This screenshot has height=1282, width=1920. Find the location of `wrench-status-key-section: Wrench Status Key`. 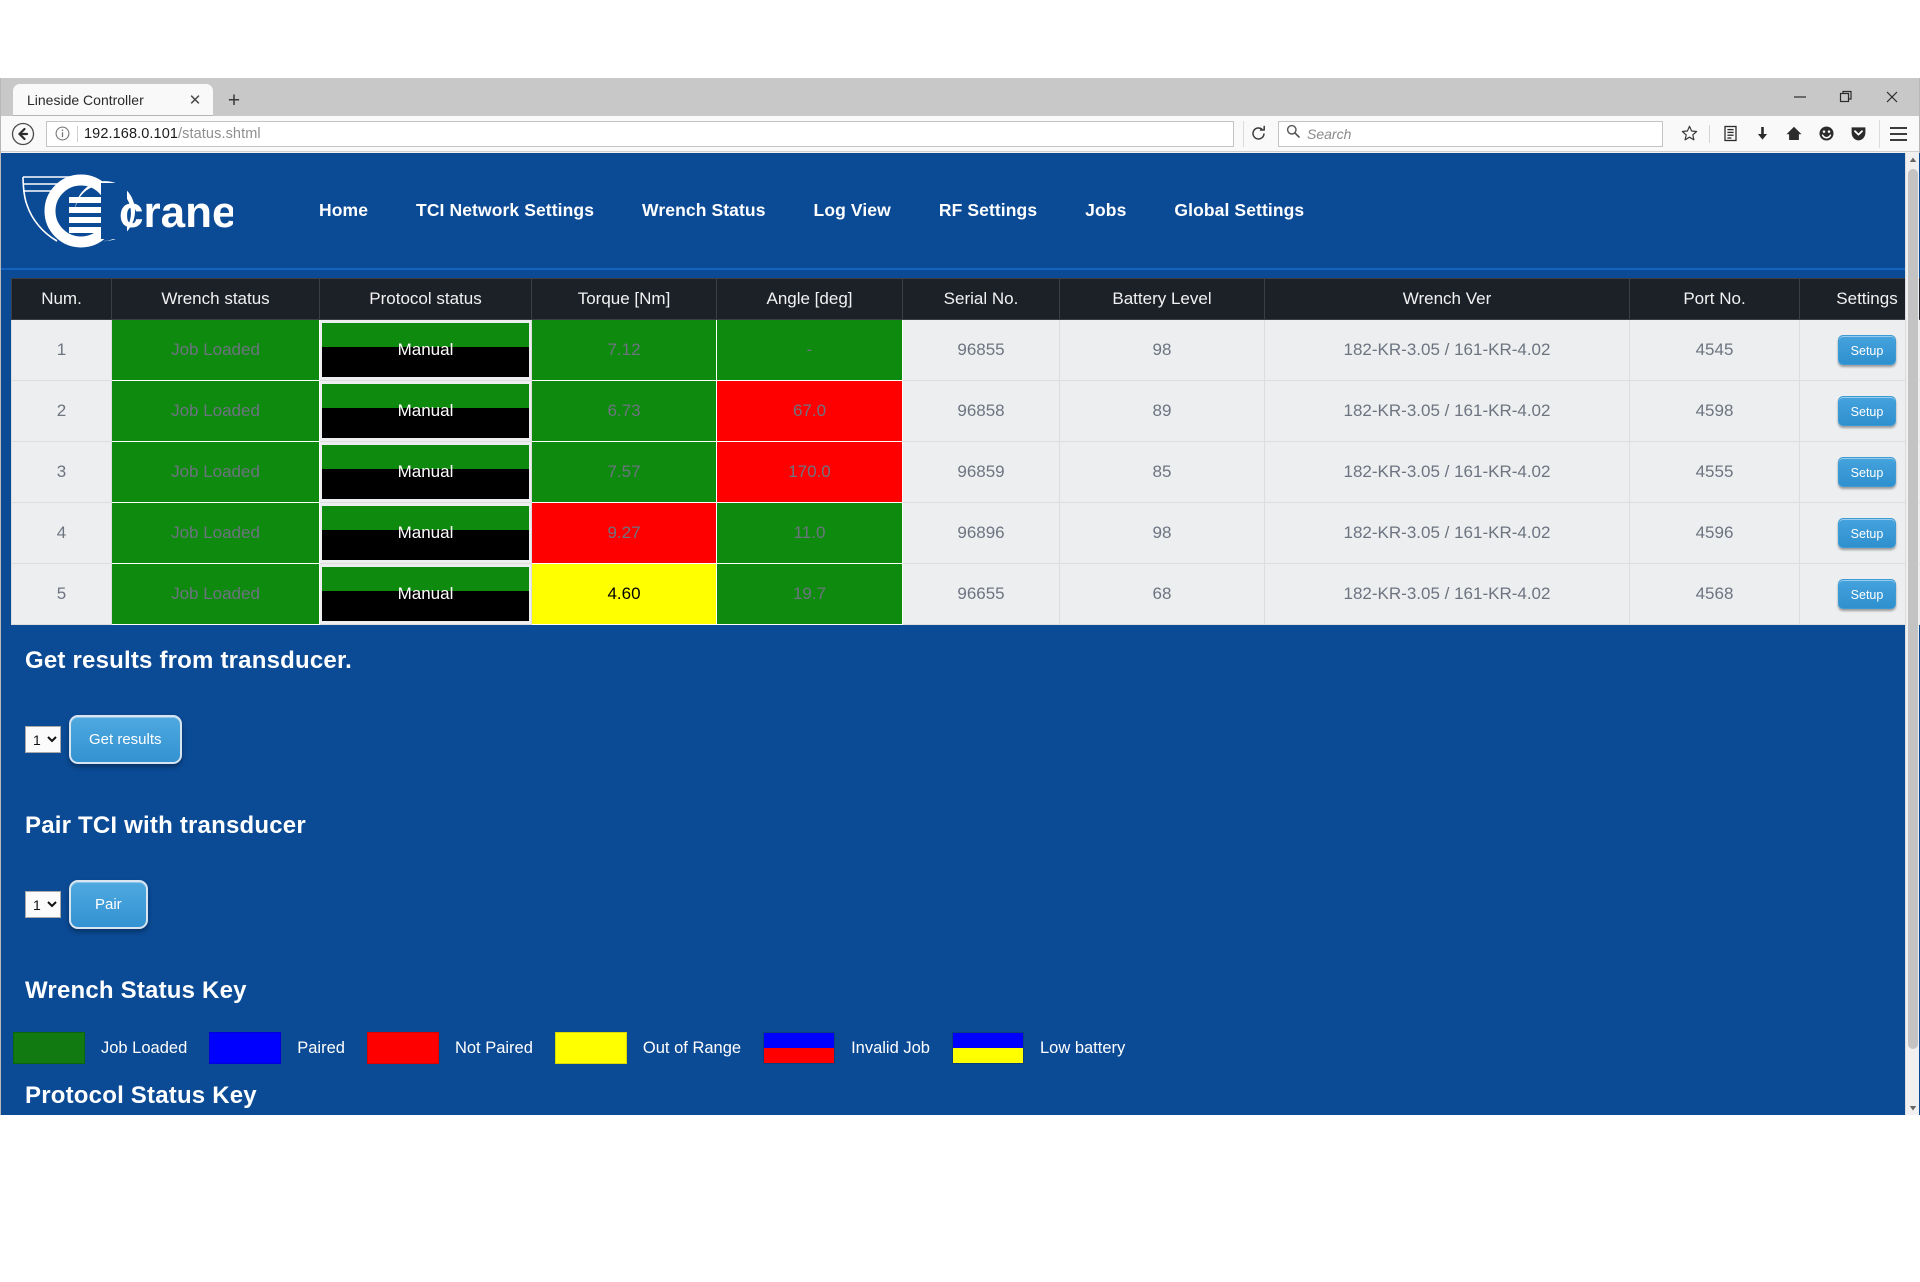

wrench-status-key-section: Wrench Status Key is located at coordinates (954, 991).